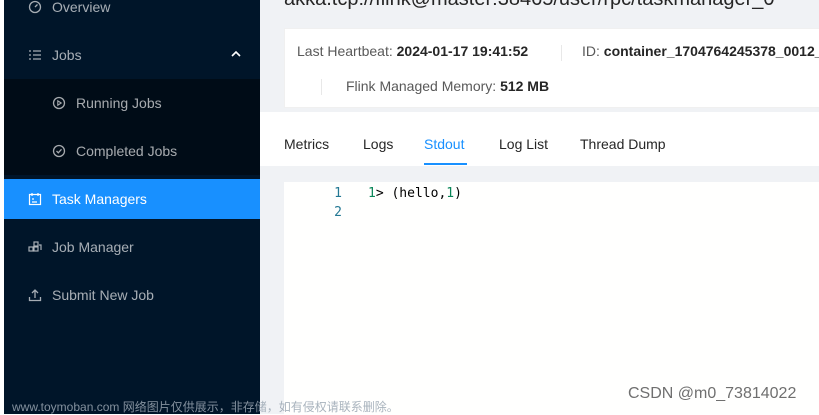 The image size is (819, 415). I want to click on upload-icon, so click(35, 295).